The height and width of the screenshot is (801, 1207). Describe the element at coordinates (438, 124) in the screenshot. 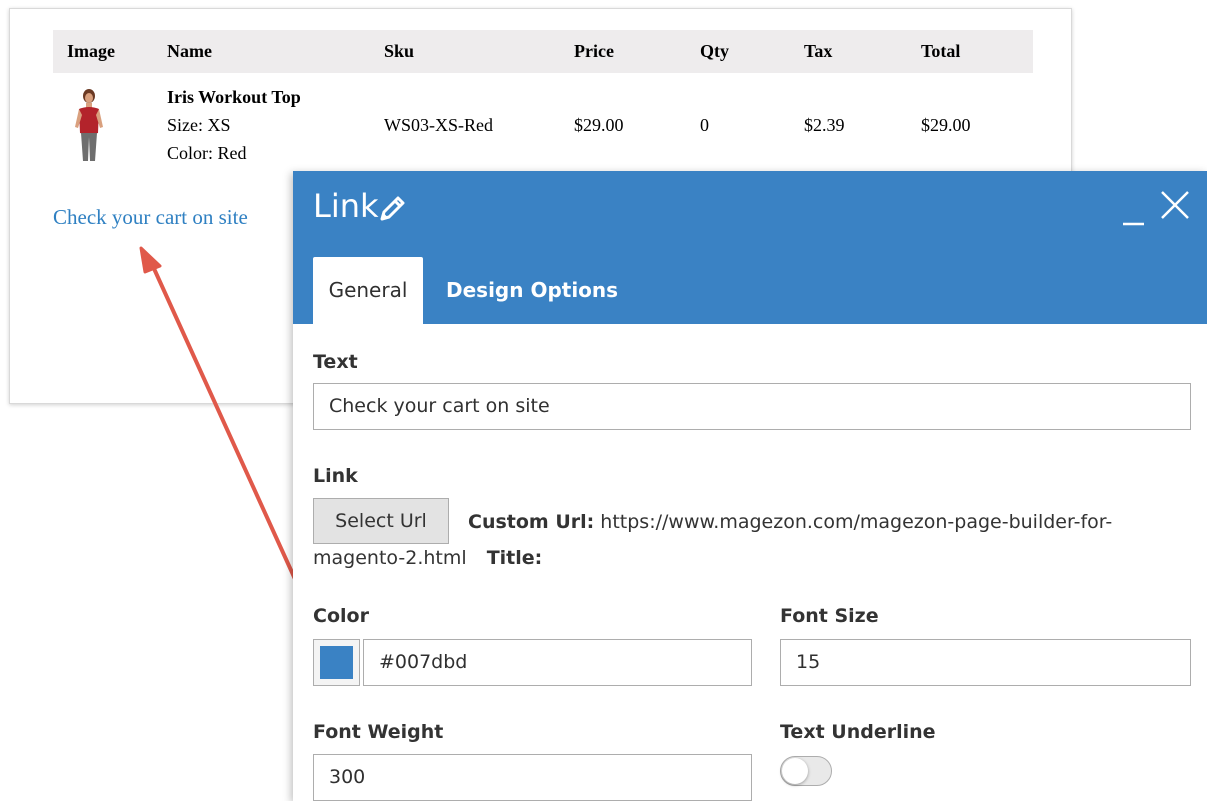

I see `product-sku: WS03-XS-Red` at that location.